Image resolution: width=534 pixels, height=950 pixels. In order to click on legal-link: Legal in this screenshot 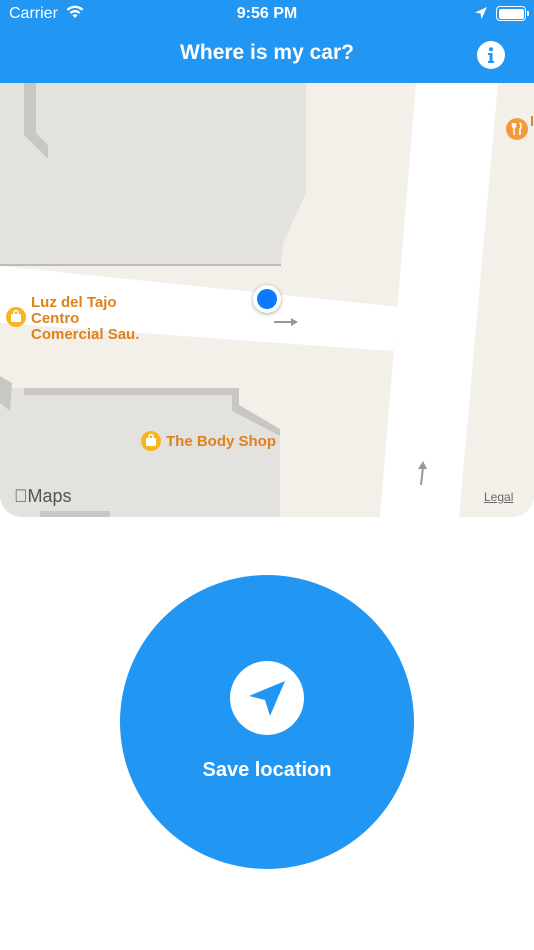, I will do `click(498, 497)`.